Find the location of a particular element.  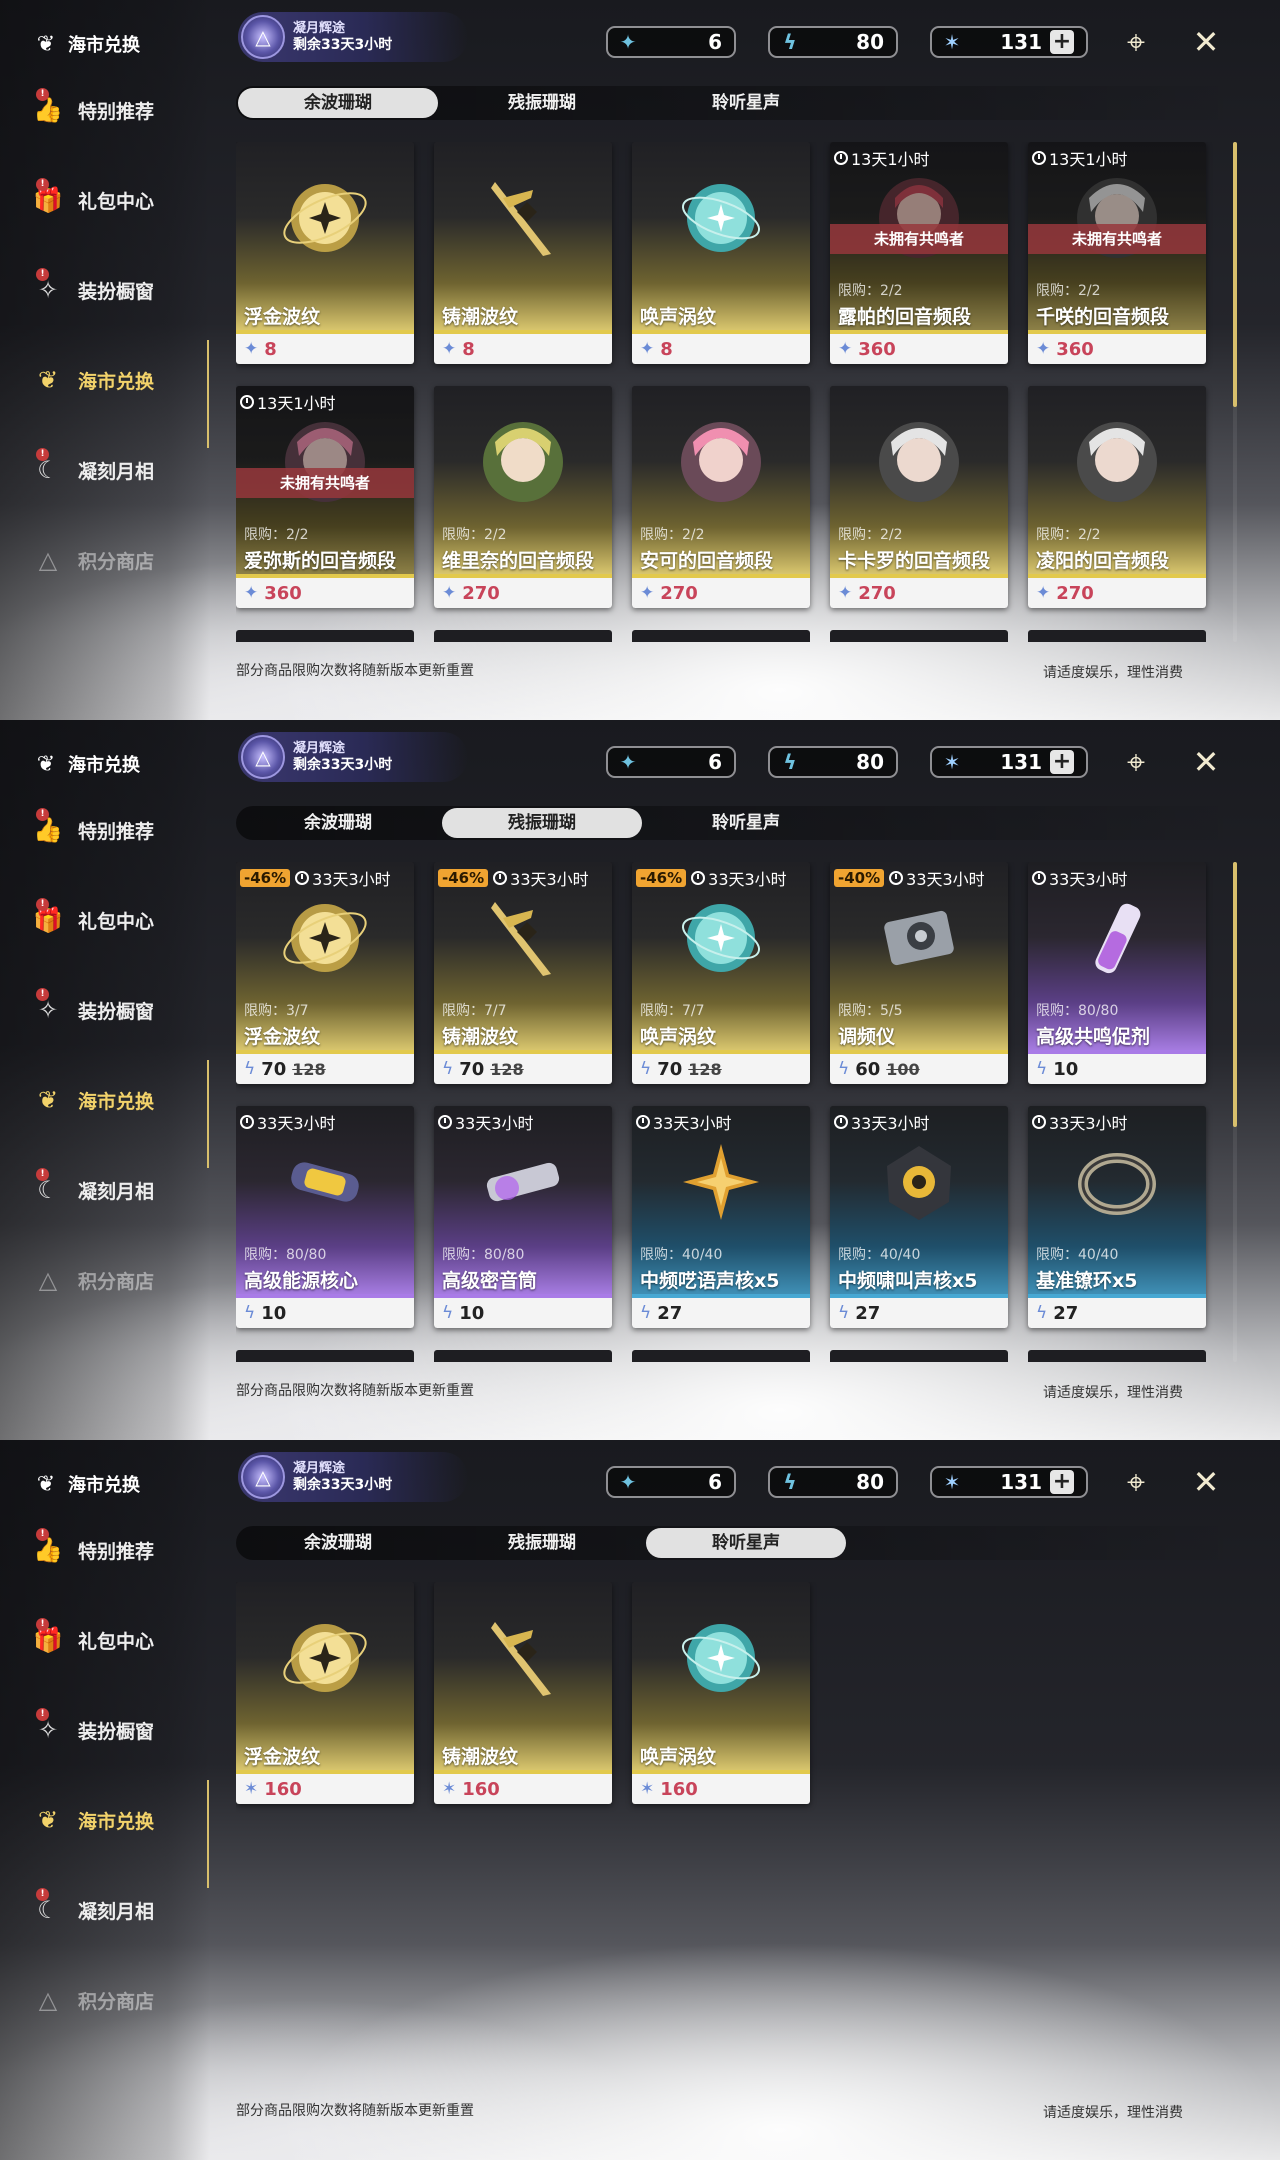

purchase-limit: 限购：40/40 is located at coordinates (879, 1255).